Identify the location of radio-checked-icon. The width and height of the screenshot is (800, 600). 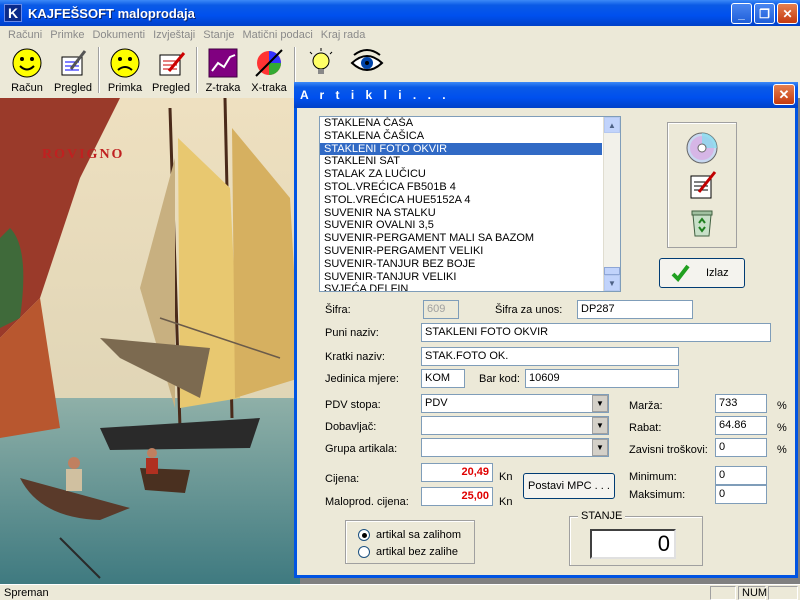
(364, 535).